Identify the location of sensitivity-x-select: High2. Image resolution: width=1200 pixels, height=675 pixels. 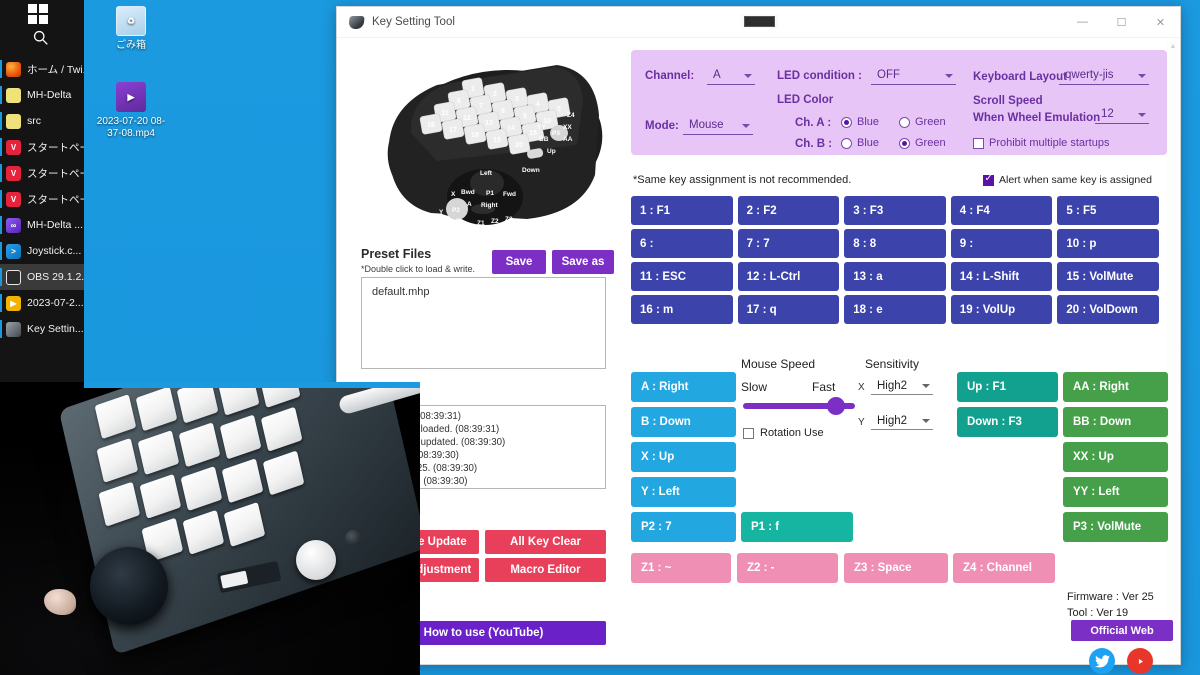
(902, 385).